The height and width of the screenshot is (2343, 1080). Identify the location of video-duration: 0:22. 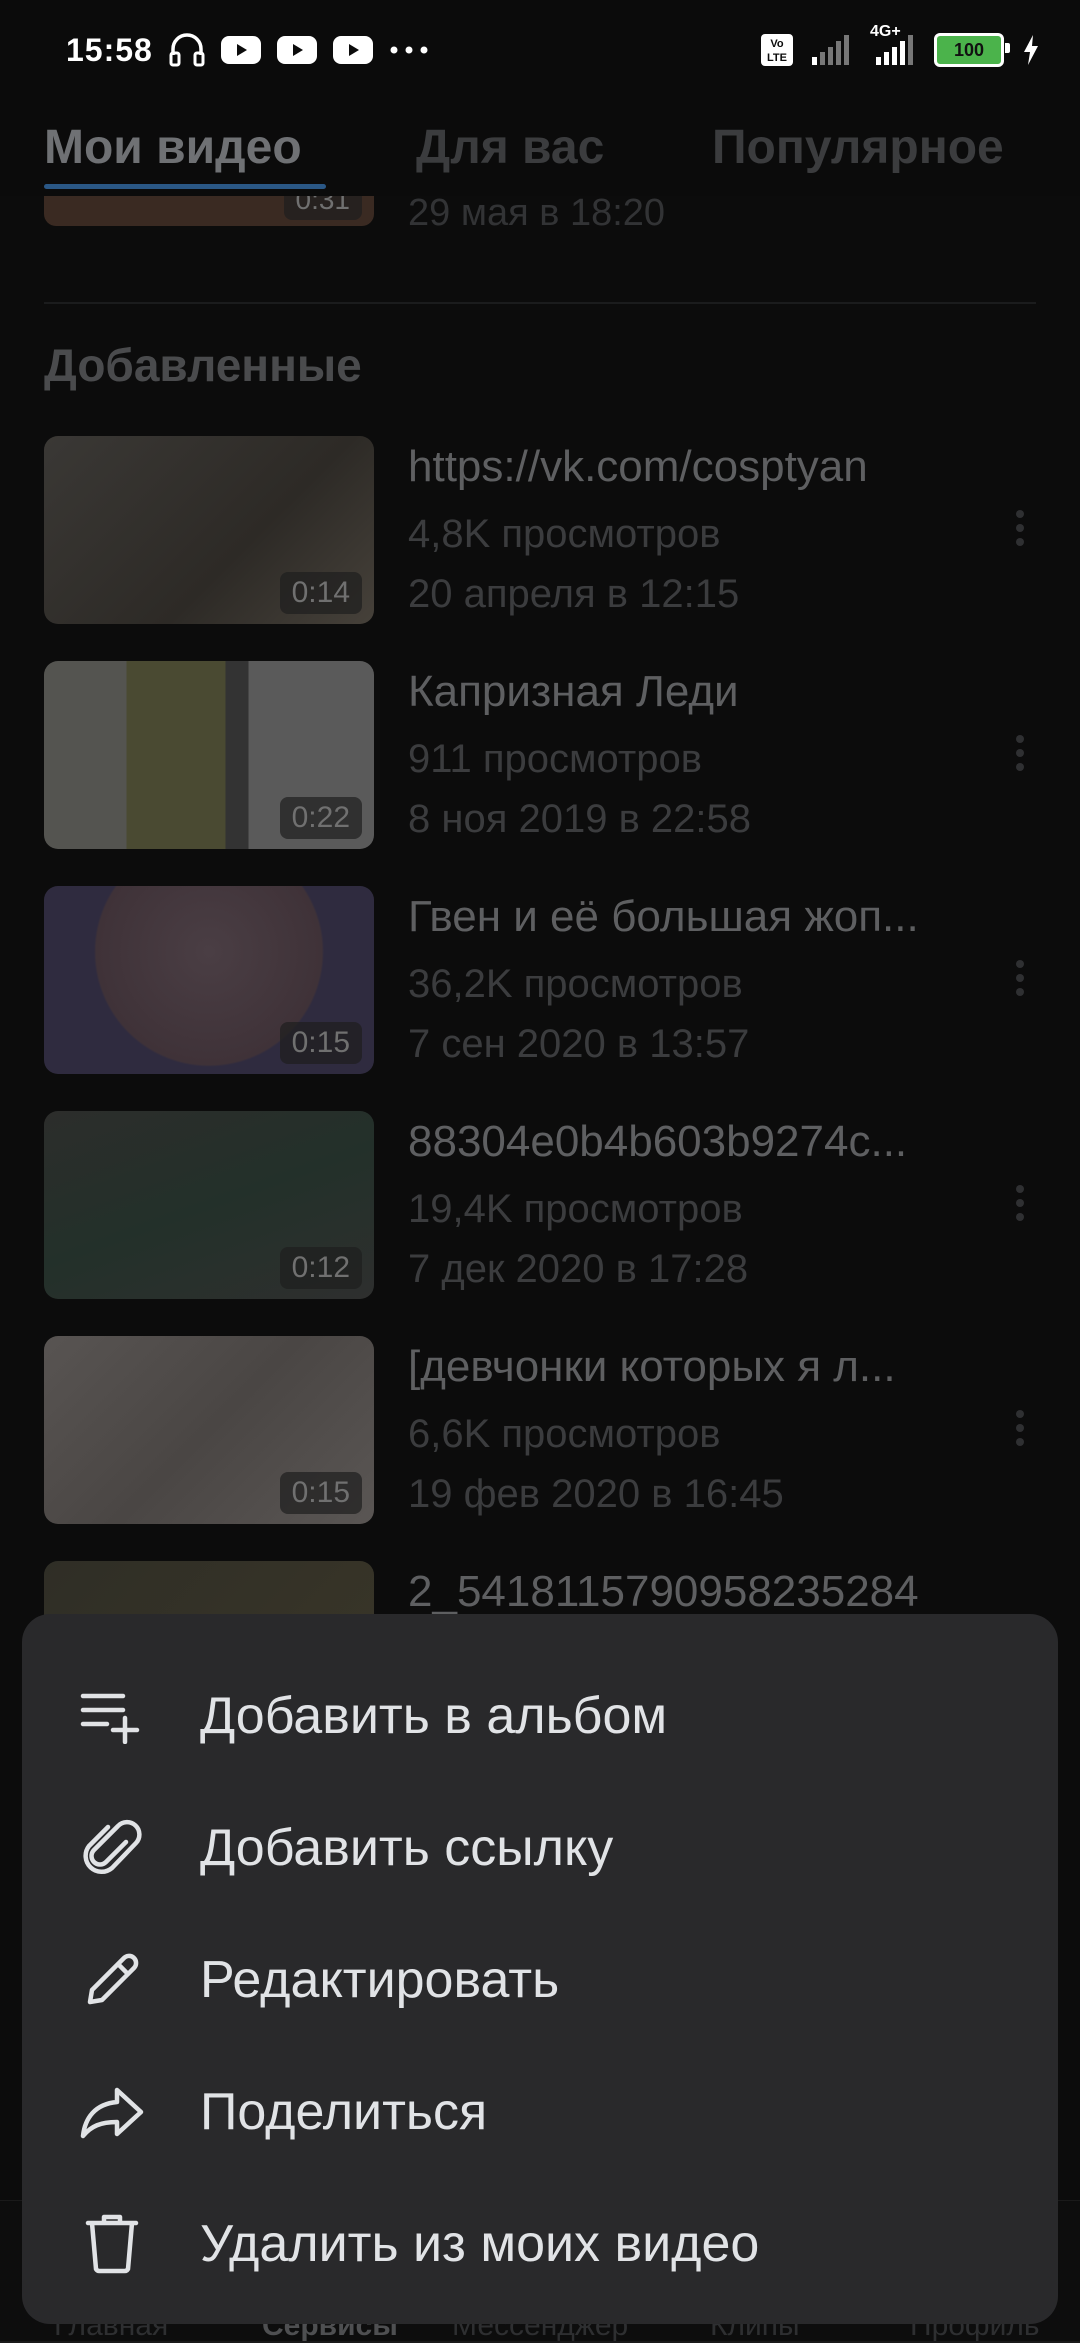
(320, 818).